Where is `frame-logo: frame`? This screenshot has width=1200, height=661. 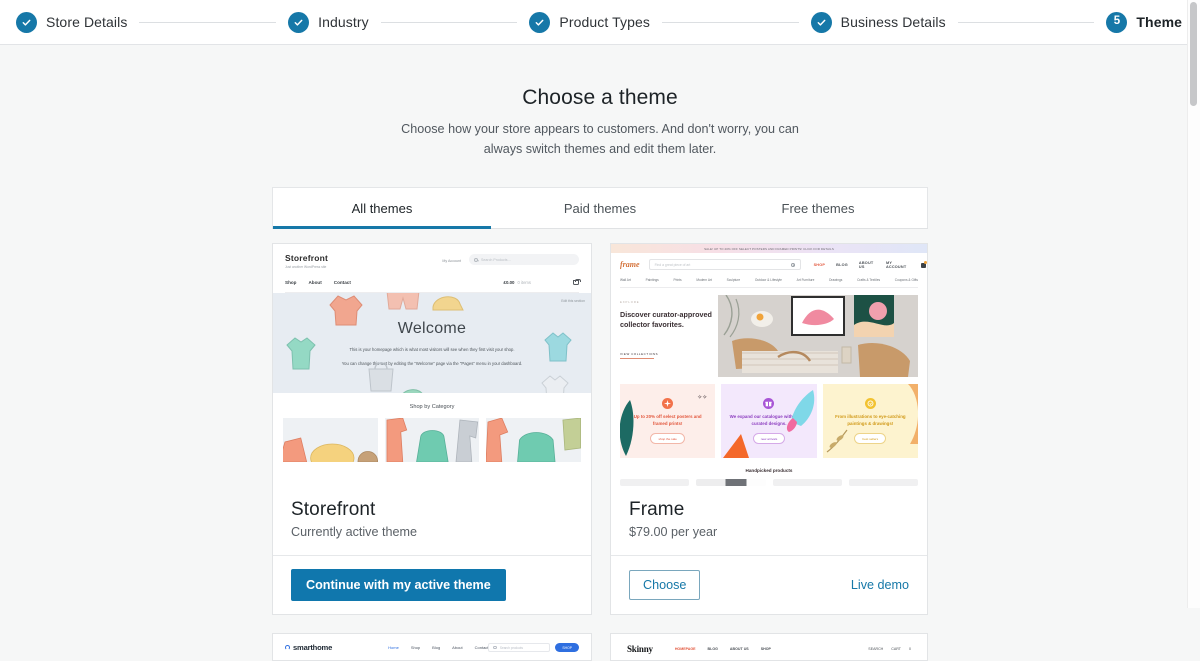
frame-logo: frame is located at coordinates (630, 265).